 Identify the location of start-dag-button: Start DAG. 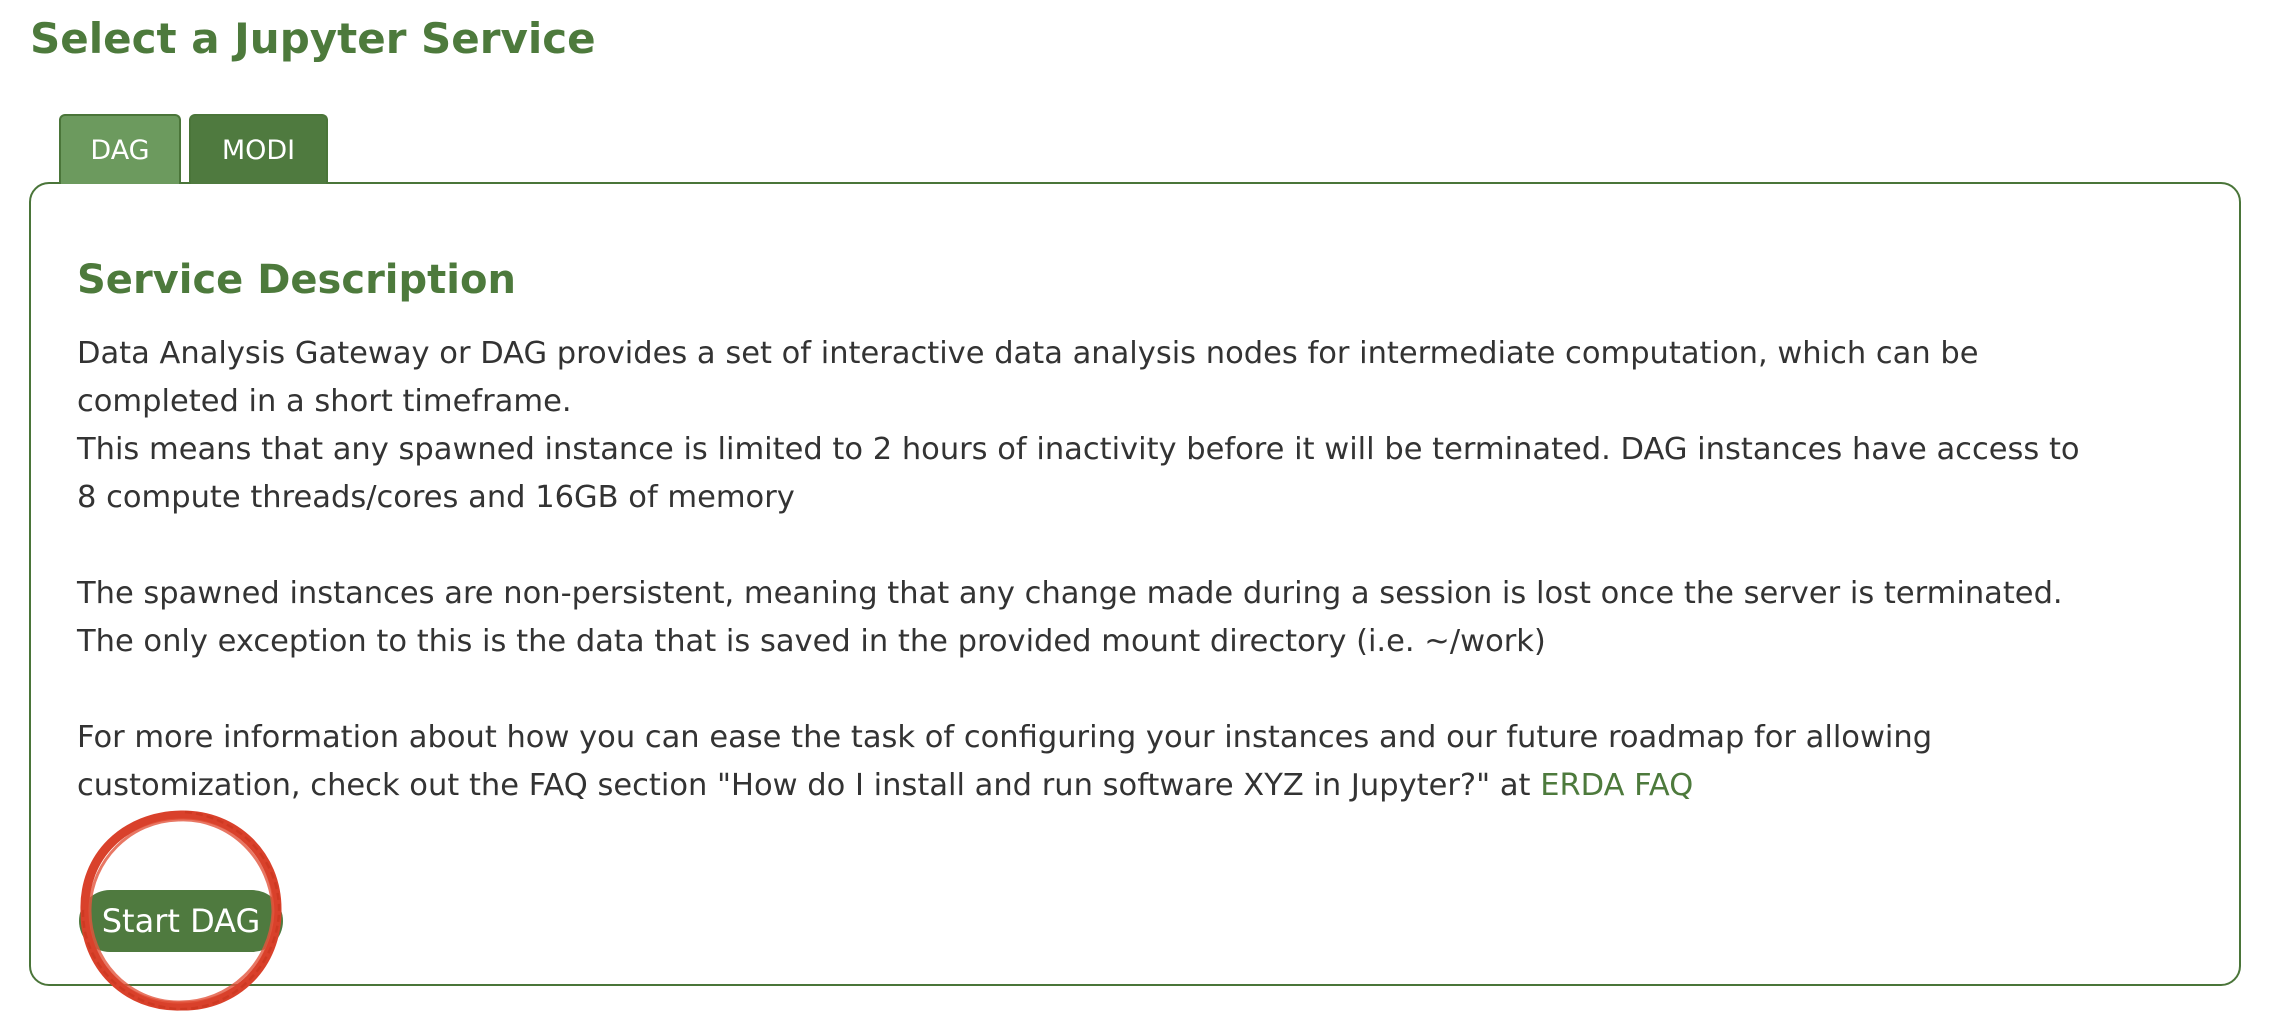
(181, 921).